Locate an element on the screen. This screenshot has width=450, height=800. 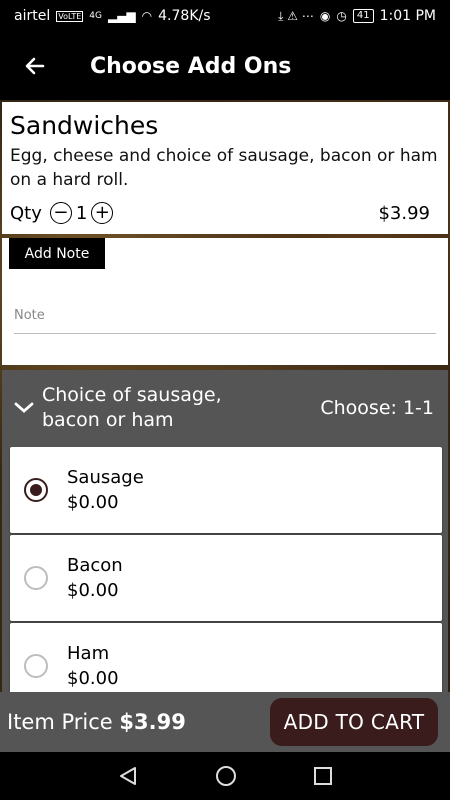
quantity-stepper: Qty − 1 + is located at coordinates (62, 213).